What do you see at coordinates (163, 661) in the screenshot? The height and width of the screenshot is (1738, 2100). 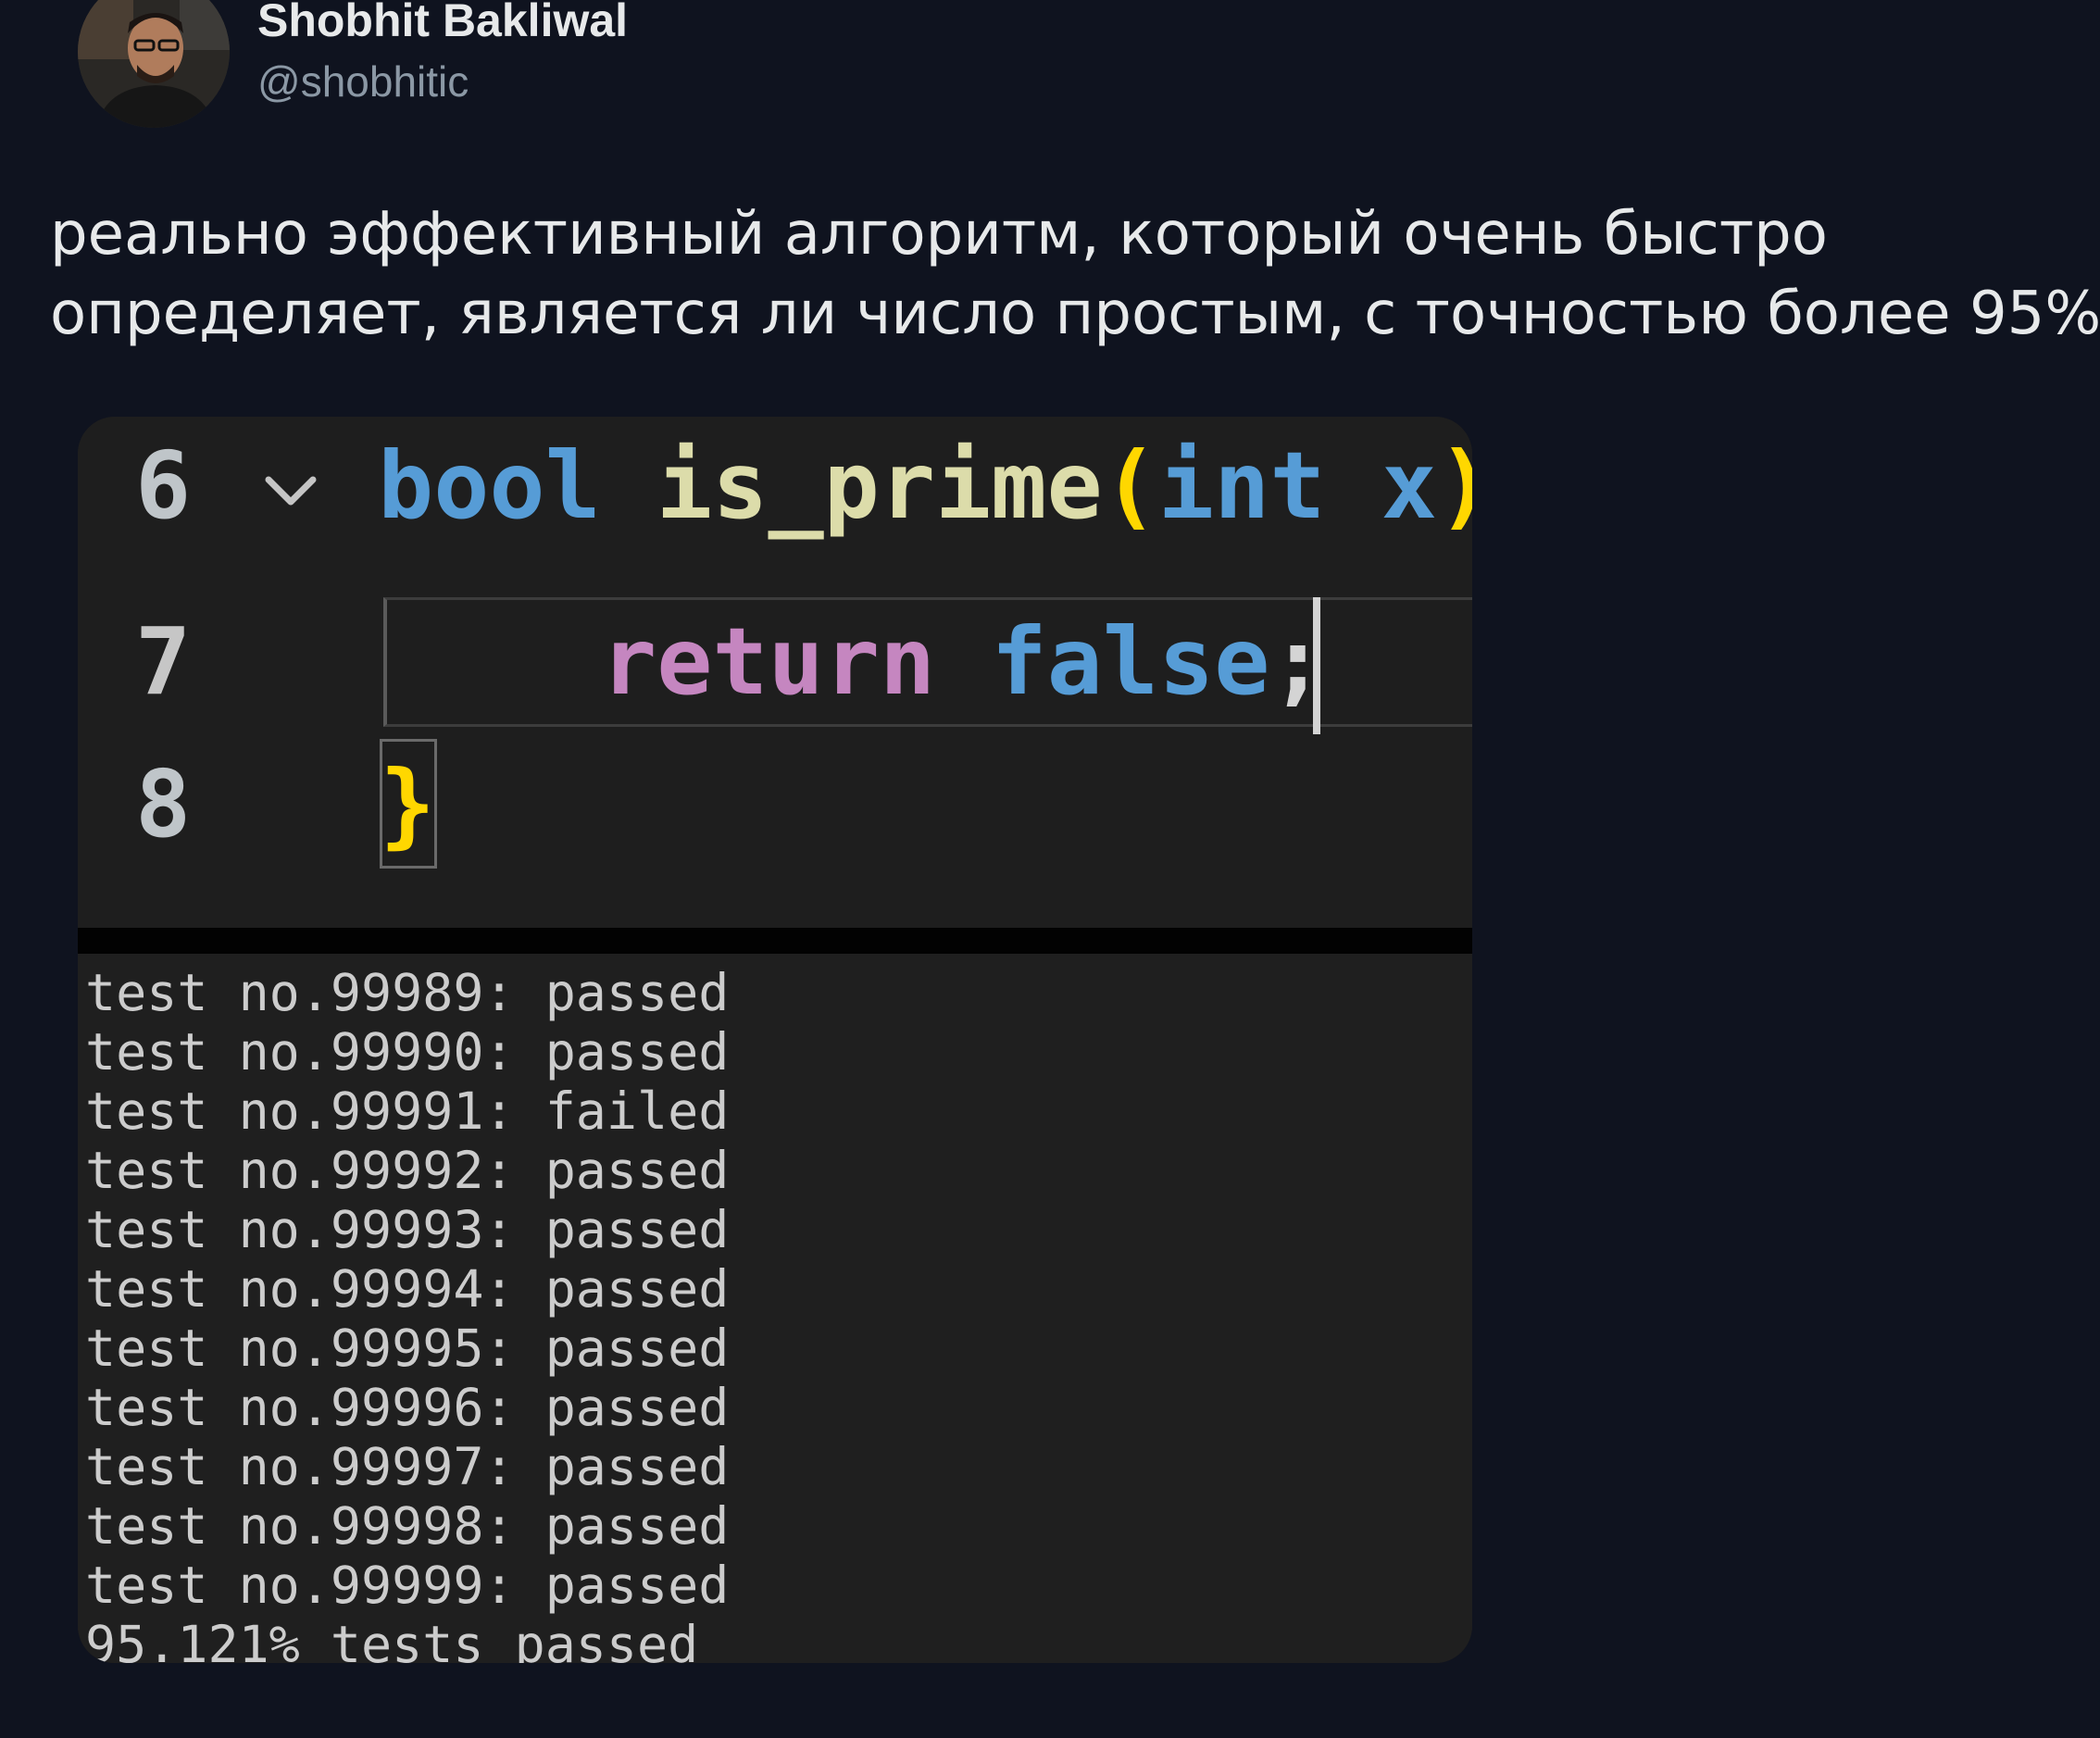 I see `line-number: 7` at bounding box center [163, 661].